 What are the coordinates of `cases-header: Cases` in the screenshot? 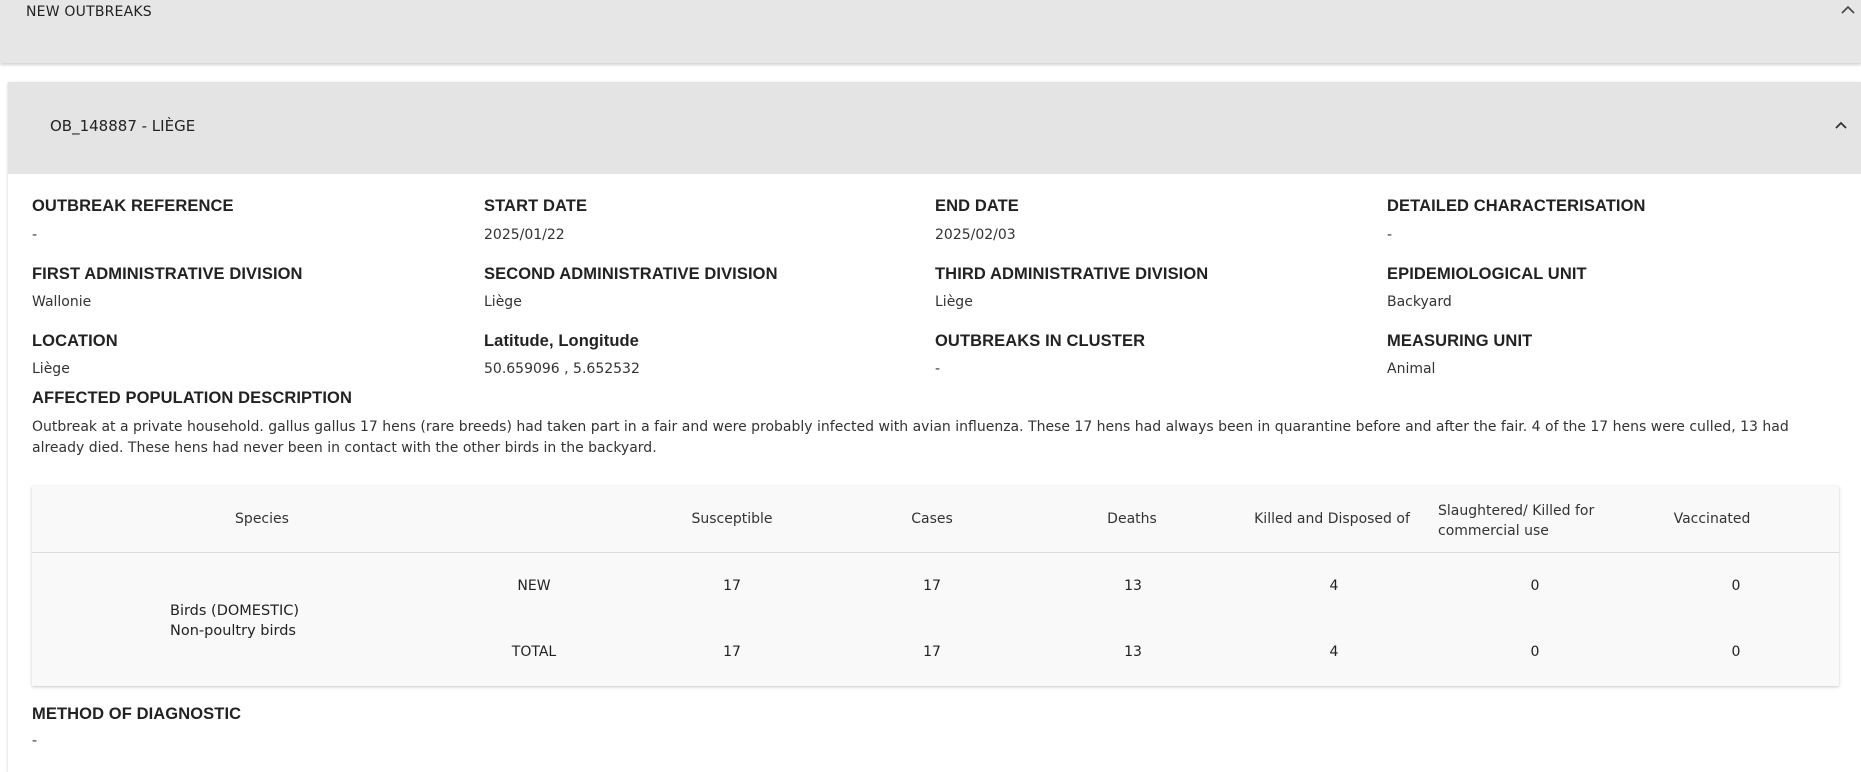 It's located at (932, 519).